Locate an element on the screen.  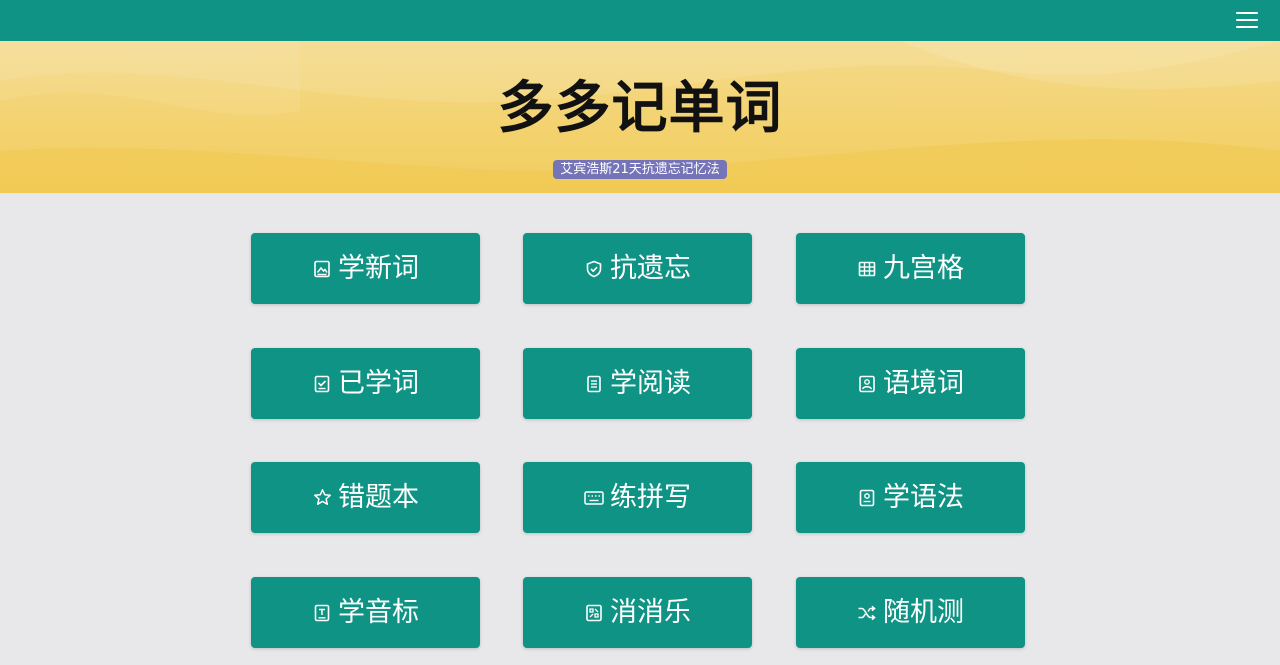
shuffle-icon is located at coordinates (867, 613).